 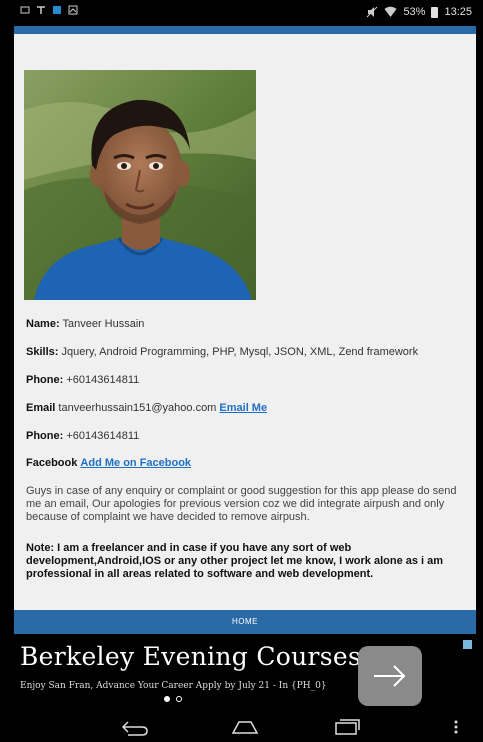 I want to click on facebook-label: Facebook, so click(x=52, y=463).